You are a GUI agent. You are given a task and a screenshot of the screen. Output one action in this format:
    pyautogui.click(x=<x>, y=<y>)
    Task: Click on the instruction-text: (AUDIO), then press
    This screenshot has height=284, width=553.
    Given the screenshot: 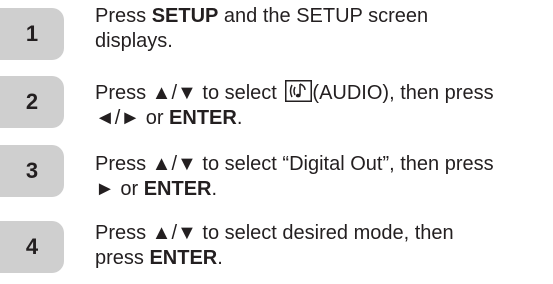 What is the action you would take?
    pyautogui.click(x=403, y=93)
    